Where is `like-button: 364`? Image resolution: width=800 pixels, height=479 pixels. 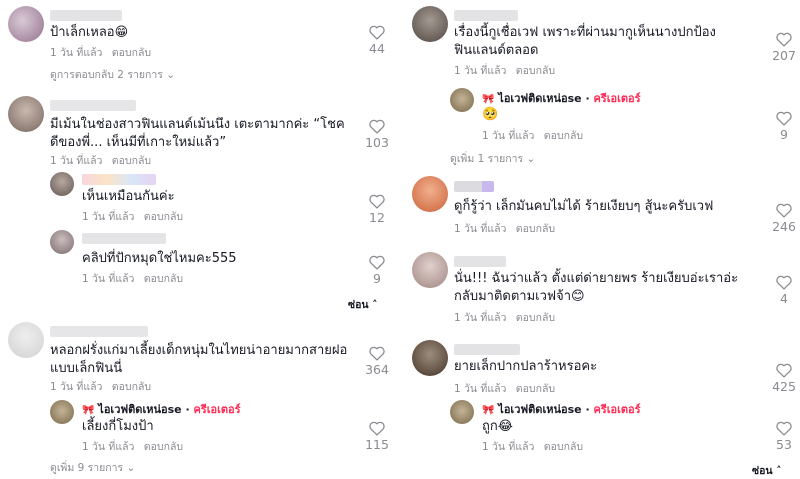
like-button: 364 is located at coordinates (377, 361).